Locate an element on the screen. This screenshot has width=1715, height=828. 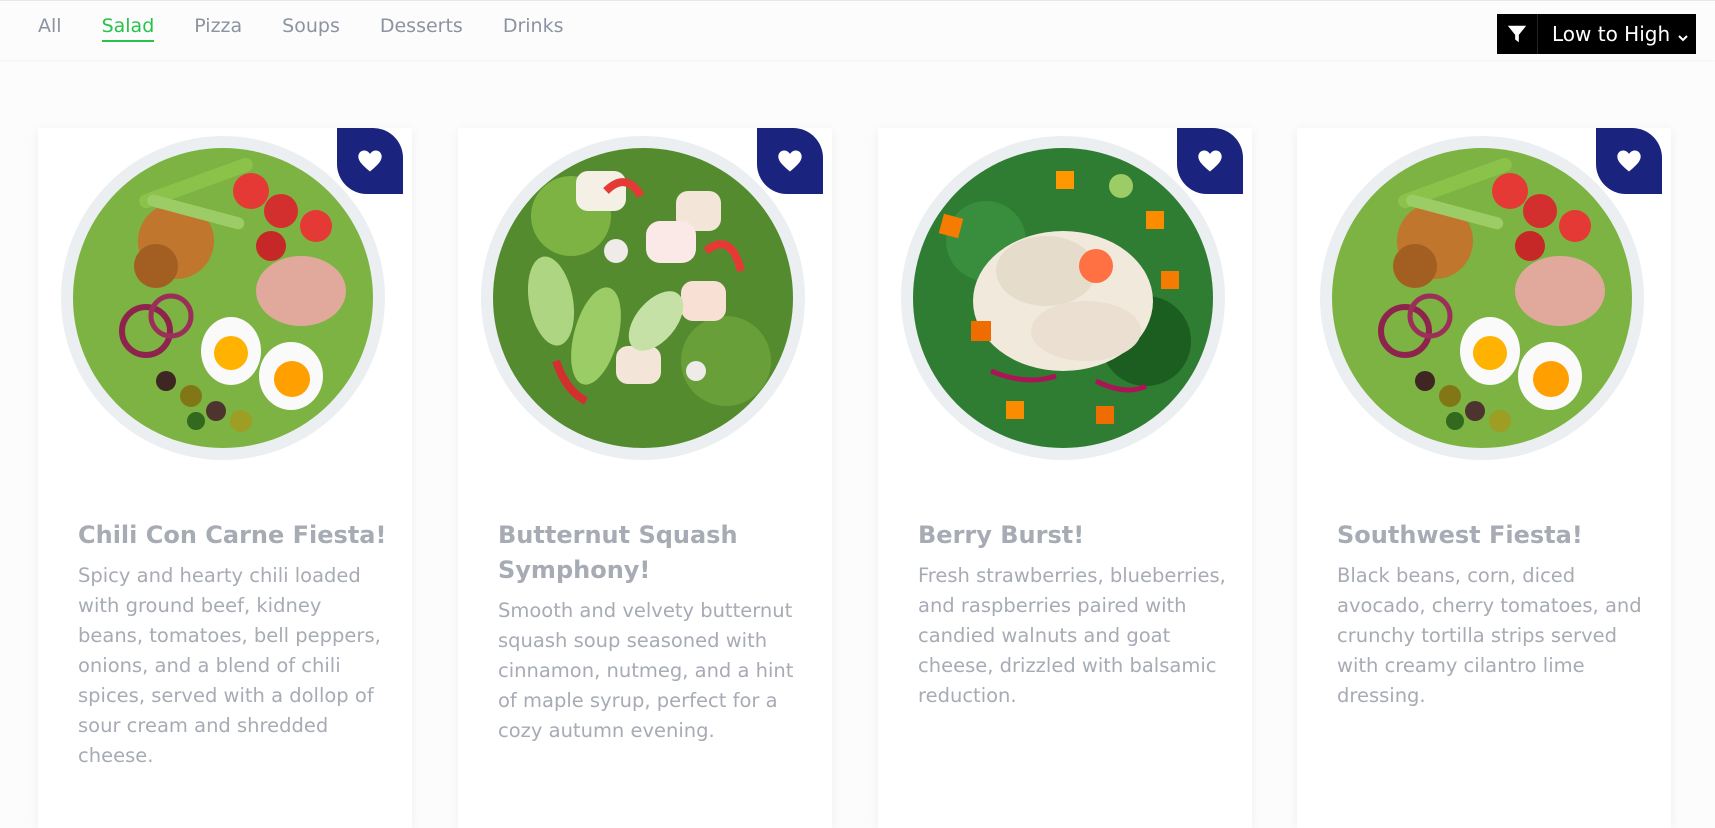
tab-soups: Soups is located at coordinates (311, 27).